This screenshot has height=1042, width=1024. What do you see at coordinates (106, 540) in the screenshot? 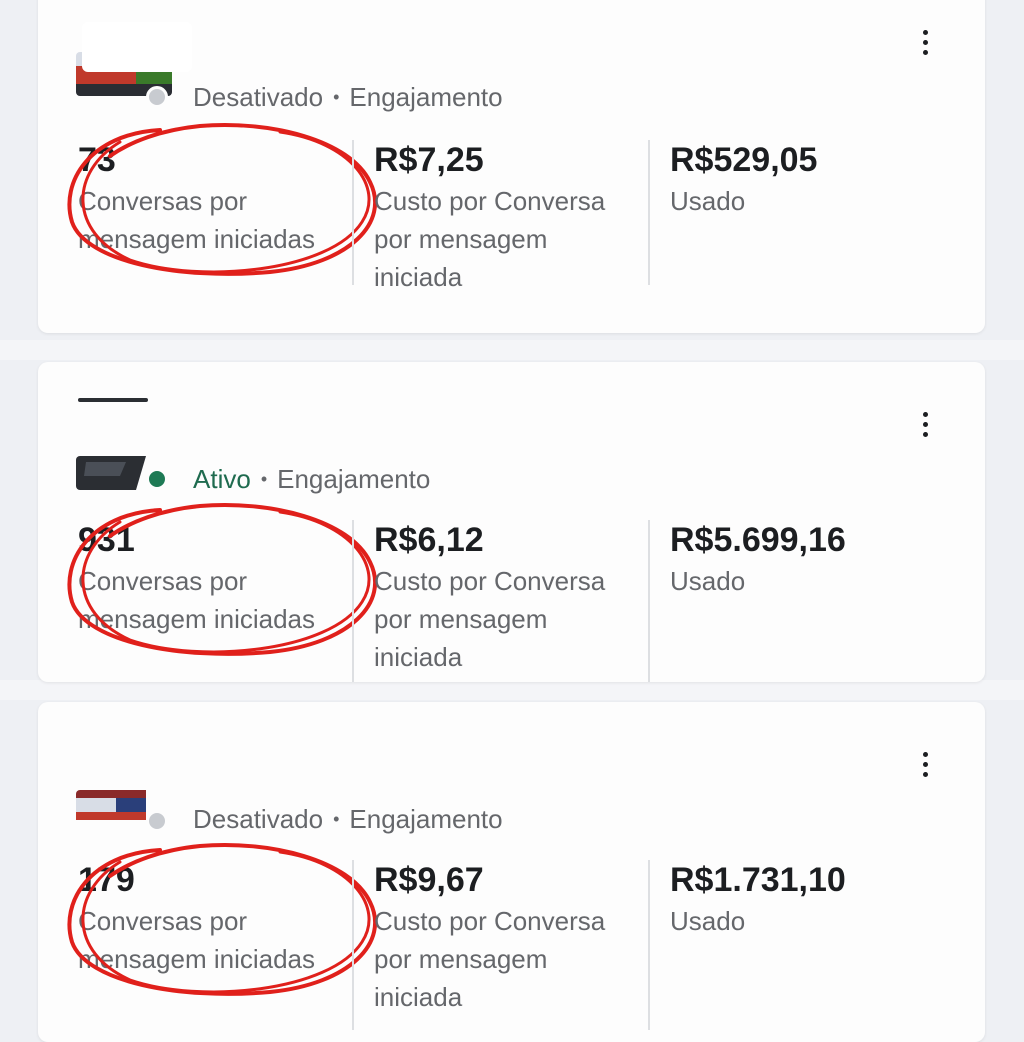
I see `metric-value: 931` at bounding box center [106, 540].